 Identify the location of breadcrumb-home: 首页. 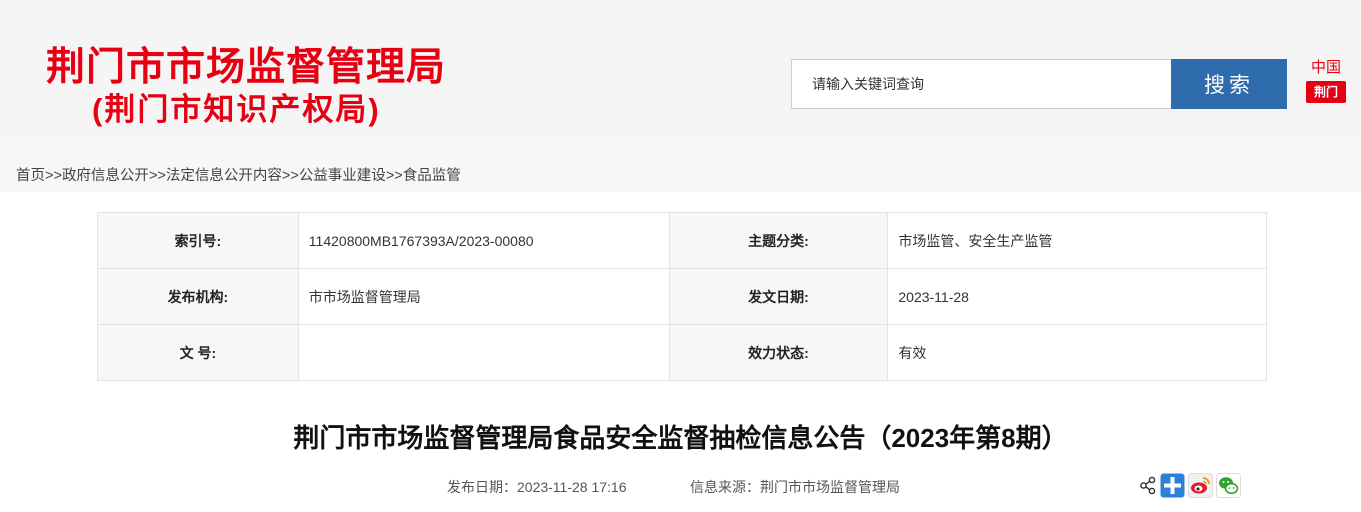
(30, 176).